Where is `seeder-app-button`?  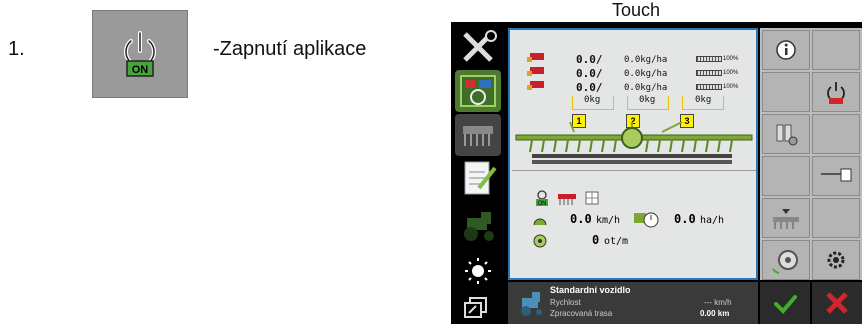
seeder-app-button is located at coordinates (478, 91).